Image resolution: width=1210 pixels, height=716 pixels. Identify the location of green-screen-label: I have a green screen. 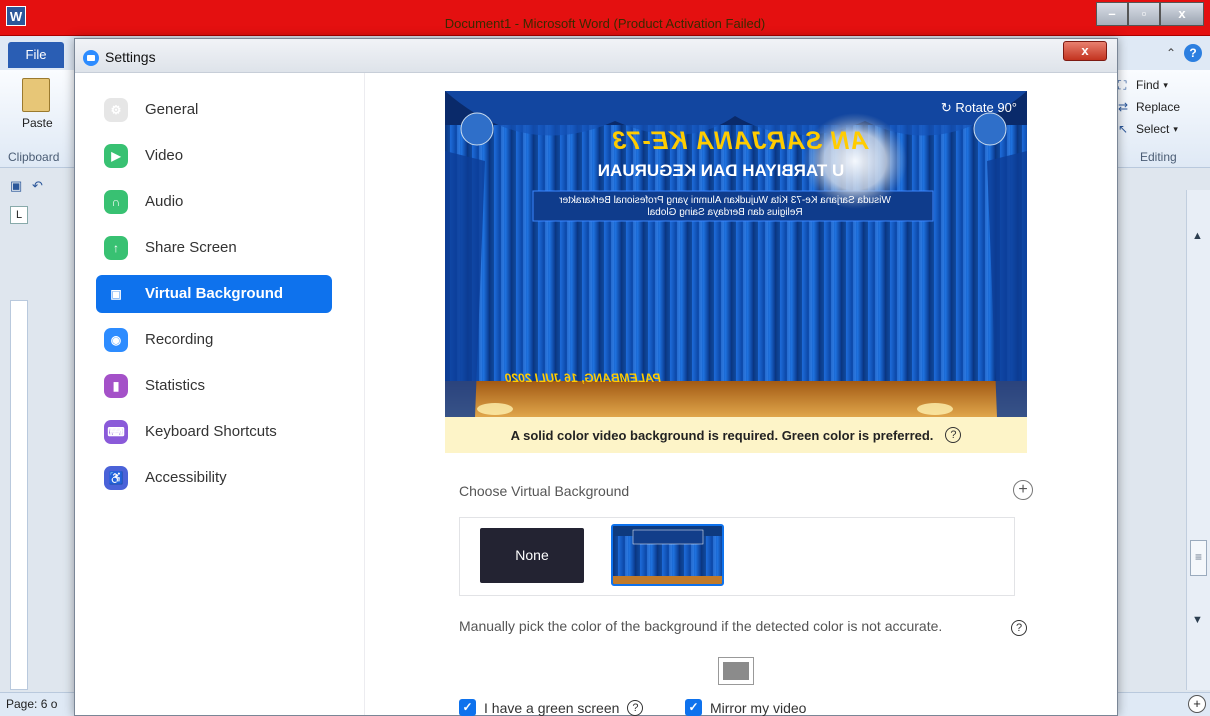
(552, 707).